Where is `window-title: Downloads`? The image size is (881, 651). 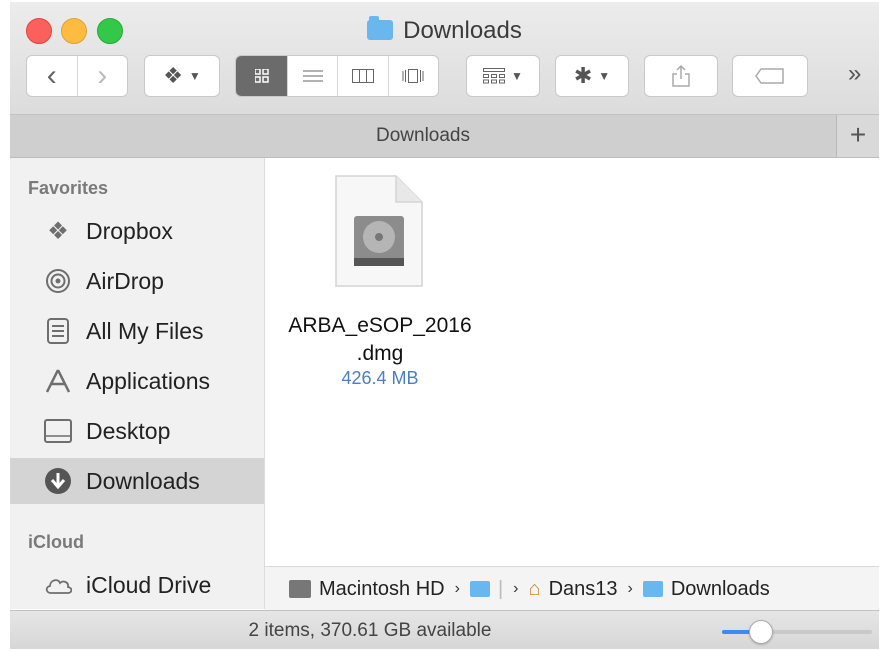
window-title: Downloads is located at coordinates (444, 30).